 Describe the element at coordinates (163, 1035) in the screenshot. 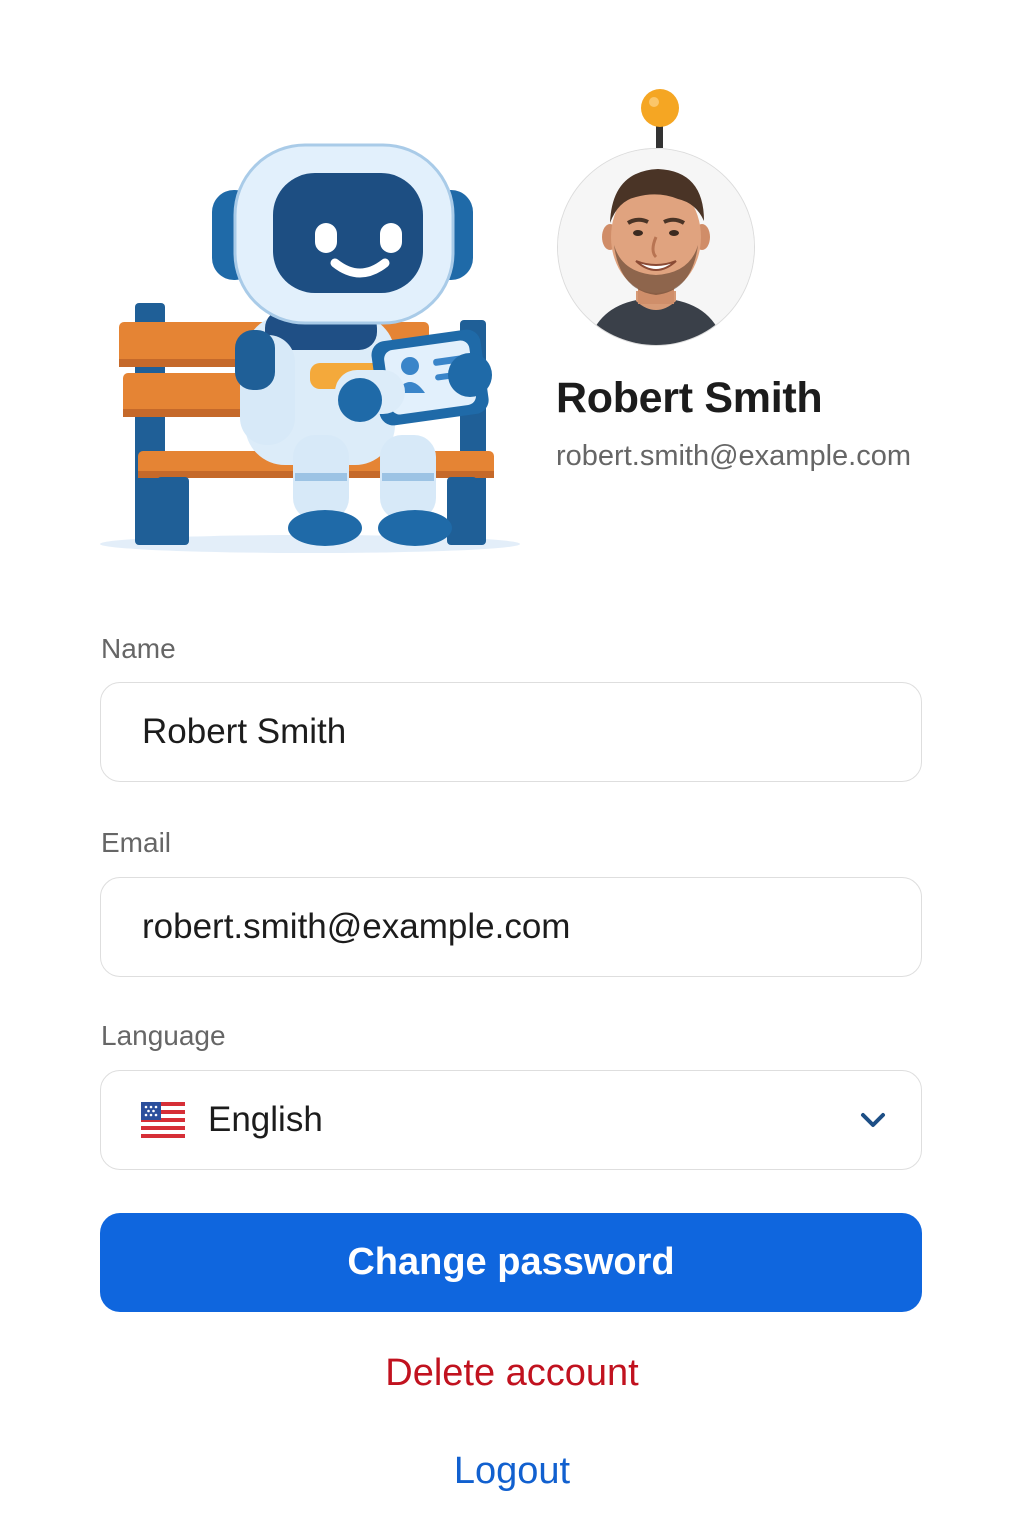

I see `language-label: Language` at that location.